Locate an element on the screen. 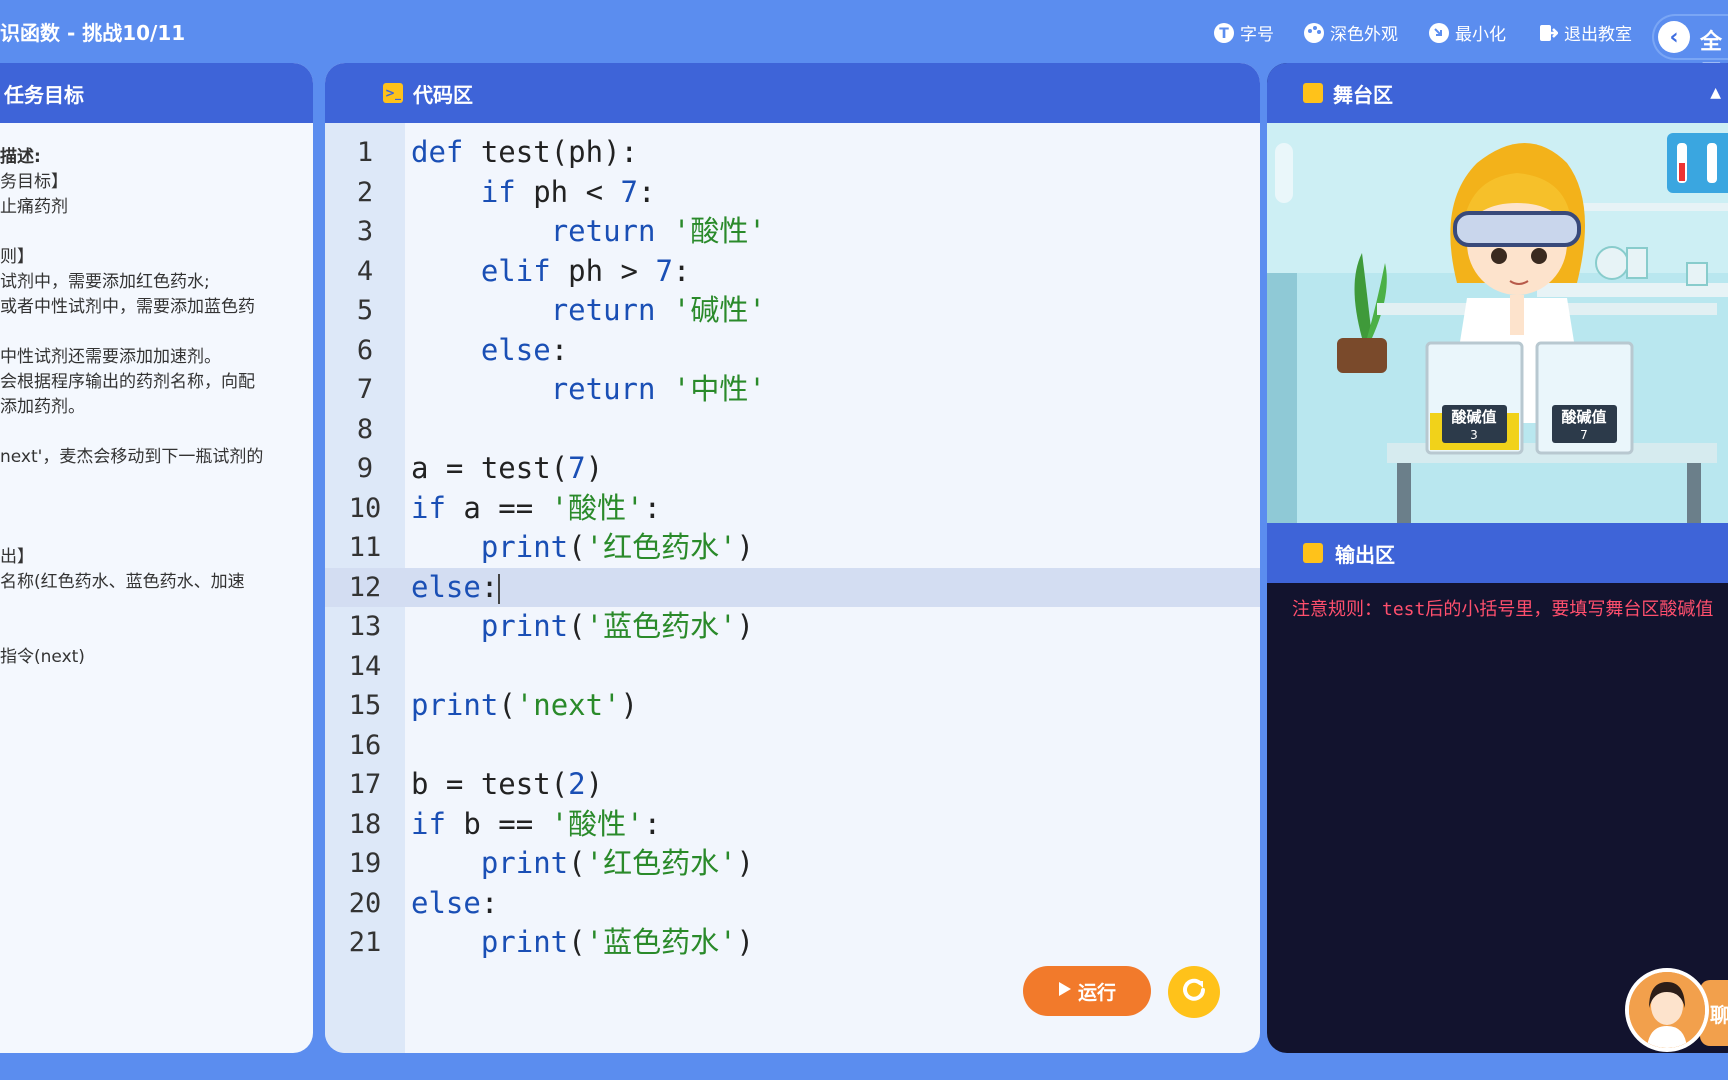  line-number: 20 is located at coordinates (365, 903).